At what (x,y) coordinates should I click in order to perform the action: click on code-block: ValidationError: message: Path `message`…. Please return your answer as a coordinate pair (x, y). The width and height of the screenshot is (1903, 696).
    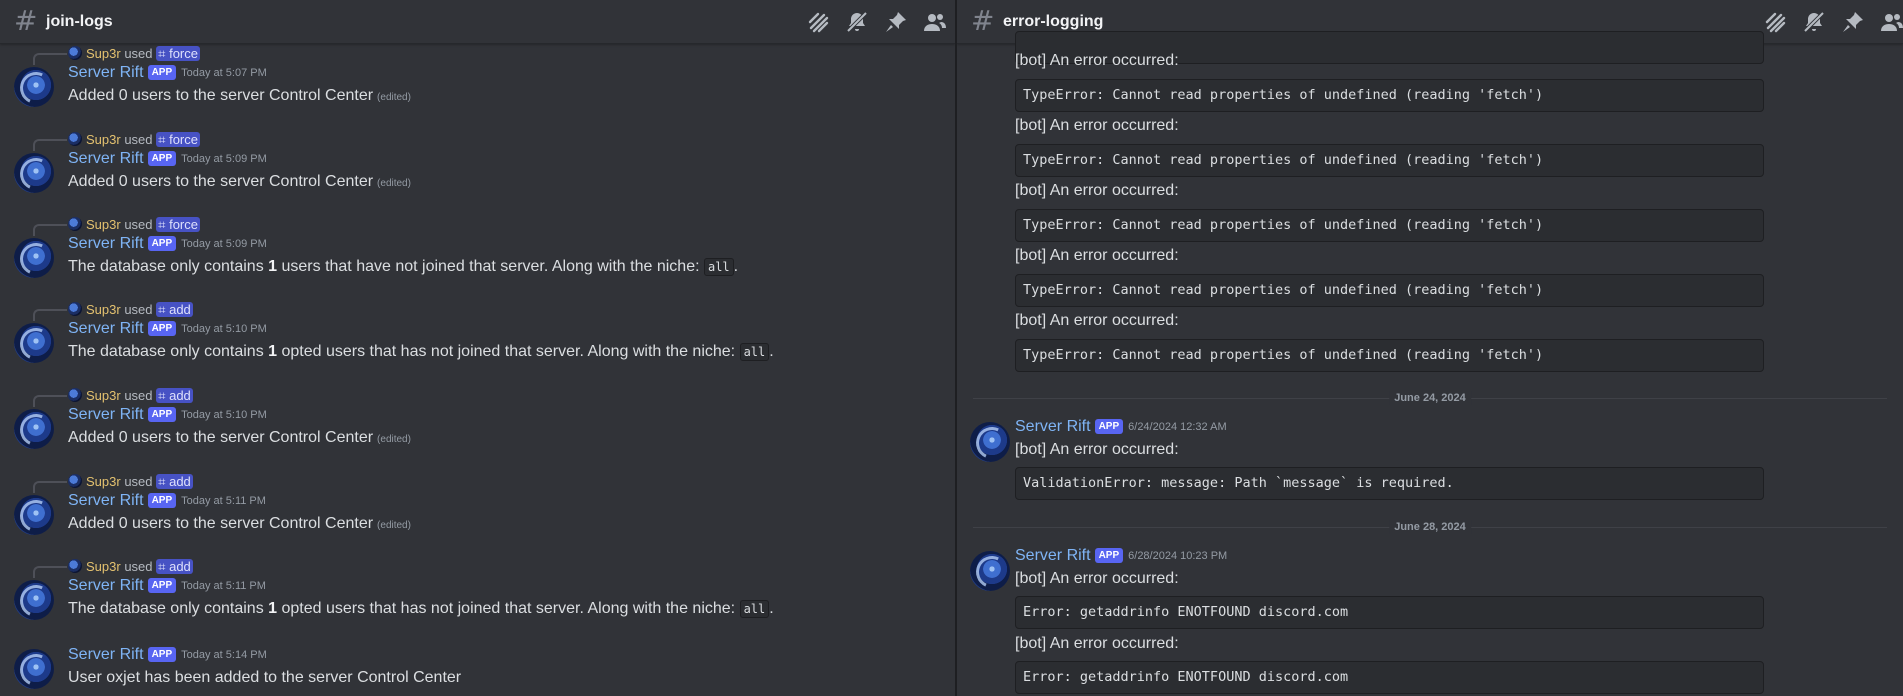
    Looking at the image, I should click on (1389, 483).